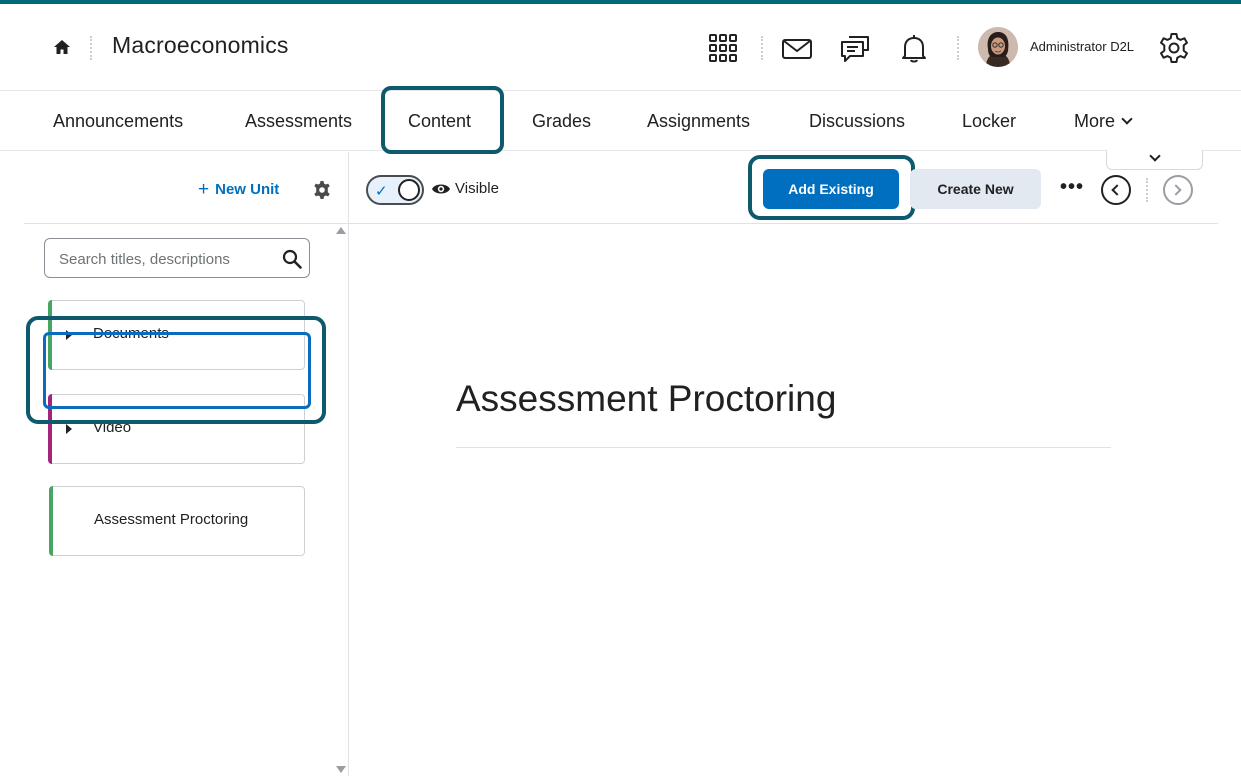  Describe the element at coordinates (783, 447) in the screenshot. I see `title-divider` at that location.